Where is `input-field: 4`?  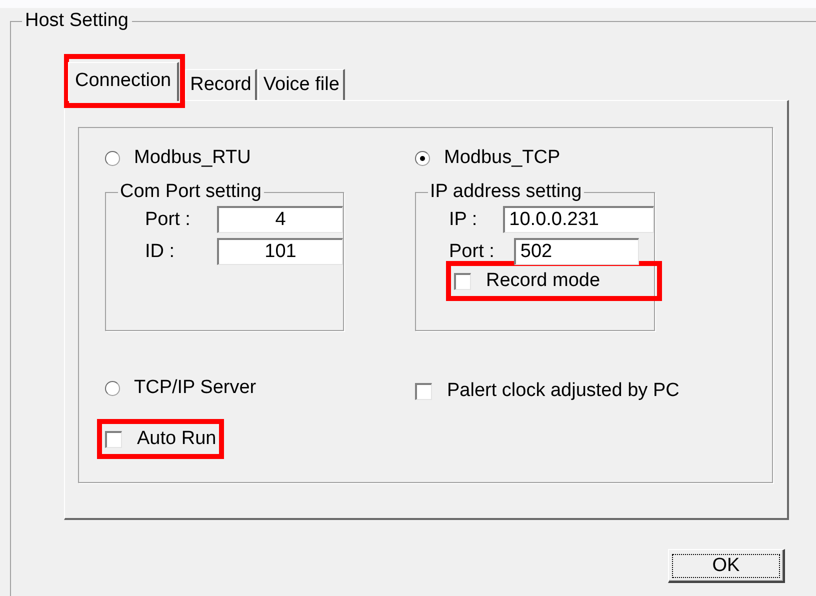 input-field: 4 is located at coordinates (280, 219).